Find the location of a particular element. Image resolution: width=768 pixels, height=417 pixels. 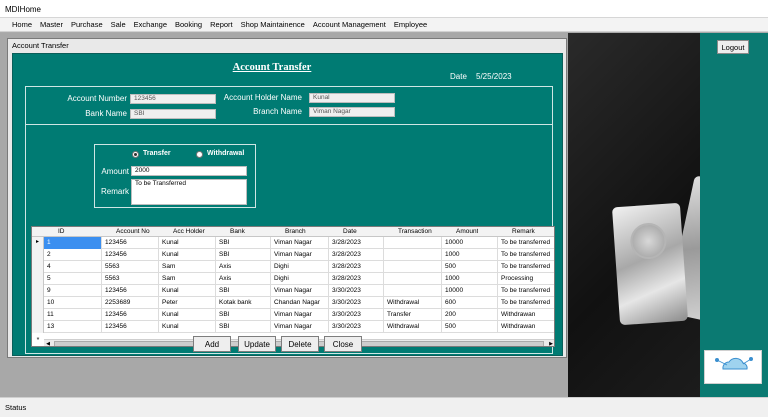

close-button: Close is located at coordinates (343, 344).